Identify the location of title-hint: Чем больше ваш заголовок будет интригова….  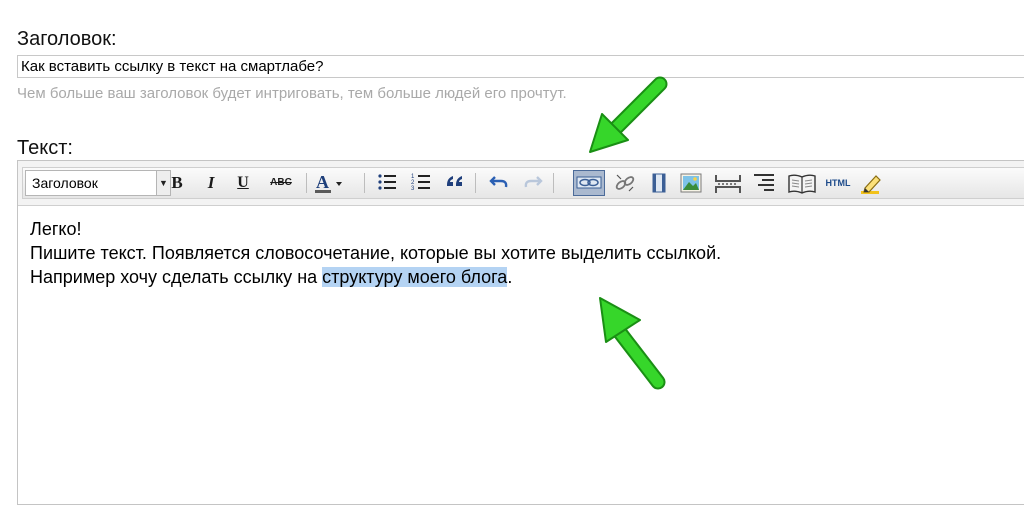
(292, 93).